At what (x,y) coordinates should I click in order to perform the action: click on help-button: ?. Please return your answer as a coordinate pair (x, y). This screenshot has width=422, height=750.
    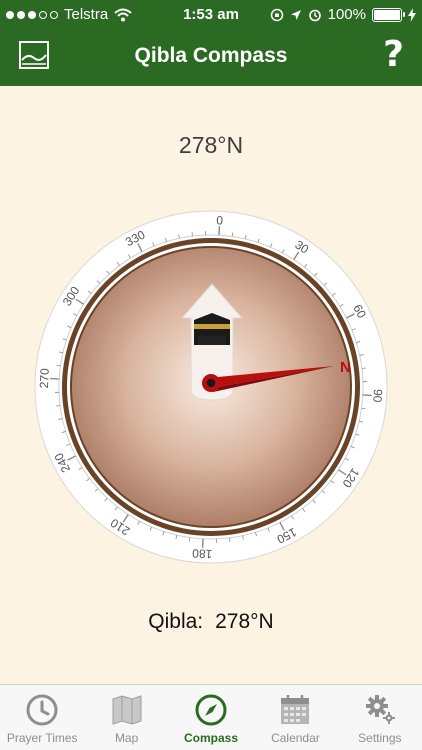
    Looking at the image, I should click on (393, 54).